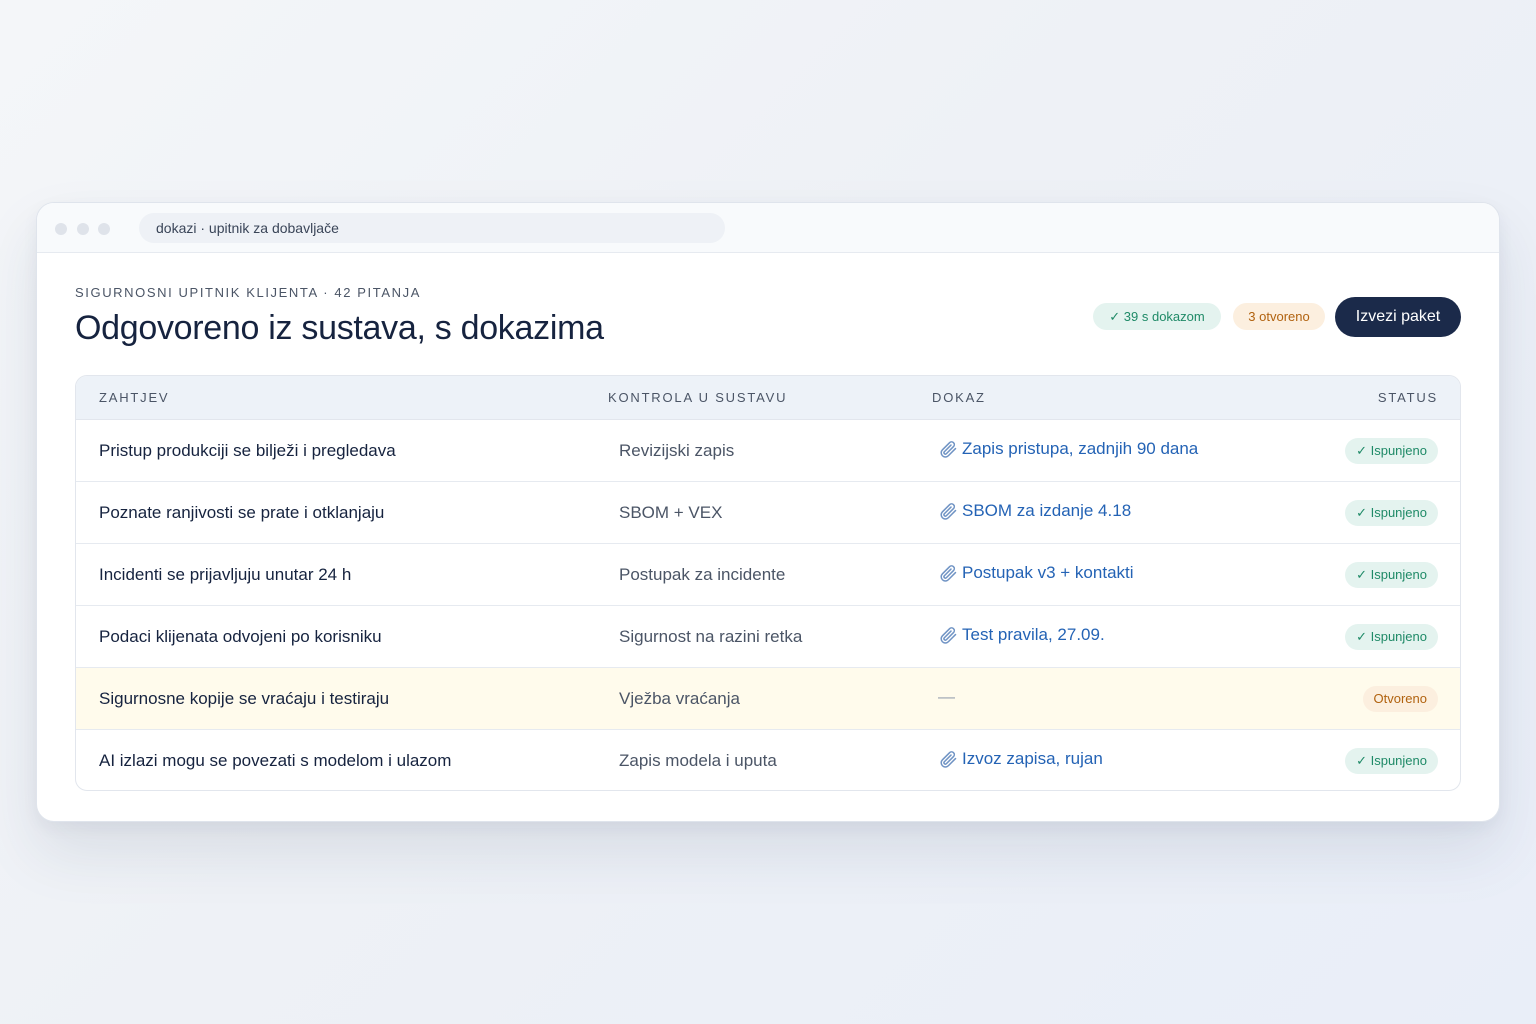 The height and width of the screenshot is (1024, 1536). I want to click on evidence-link: Zapis pristupa, zadnjih 90 dana, so click(1068, 449).